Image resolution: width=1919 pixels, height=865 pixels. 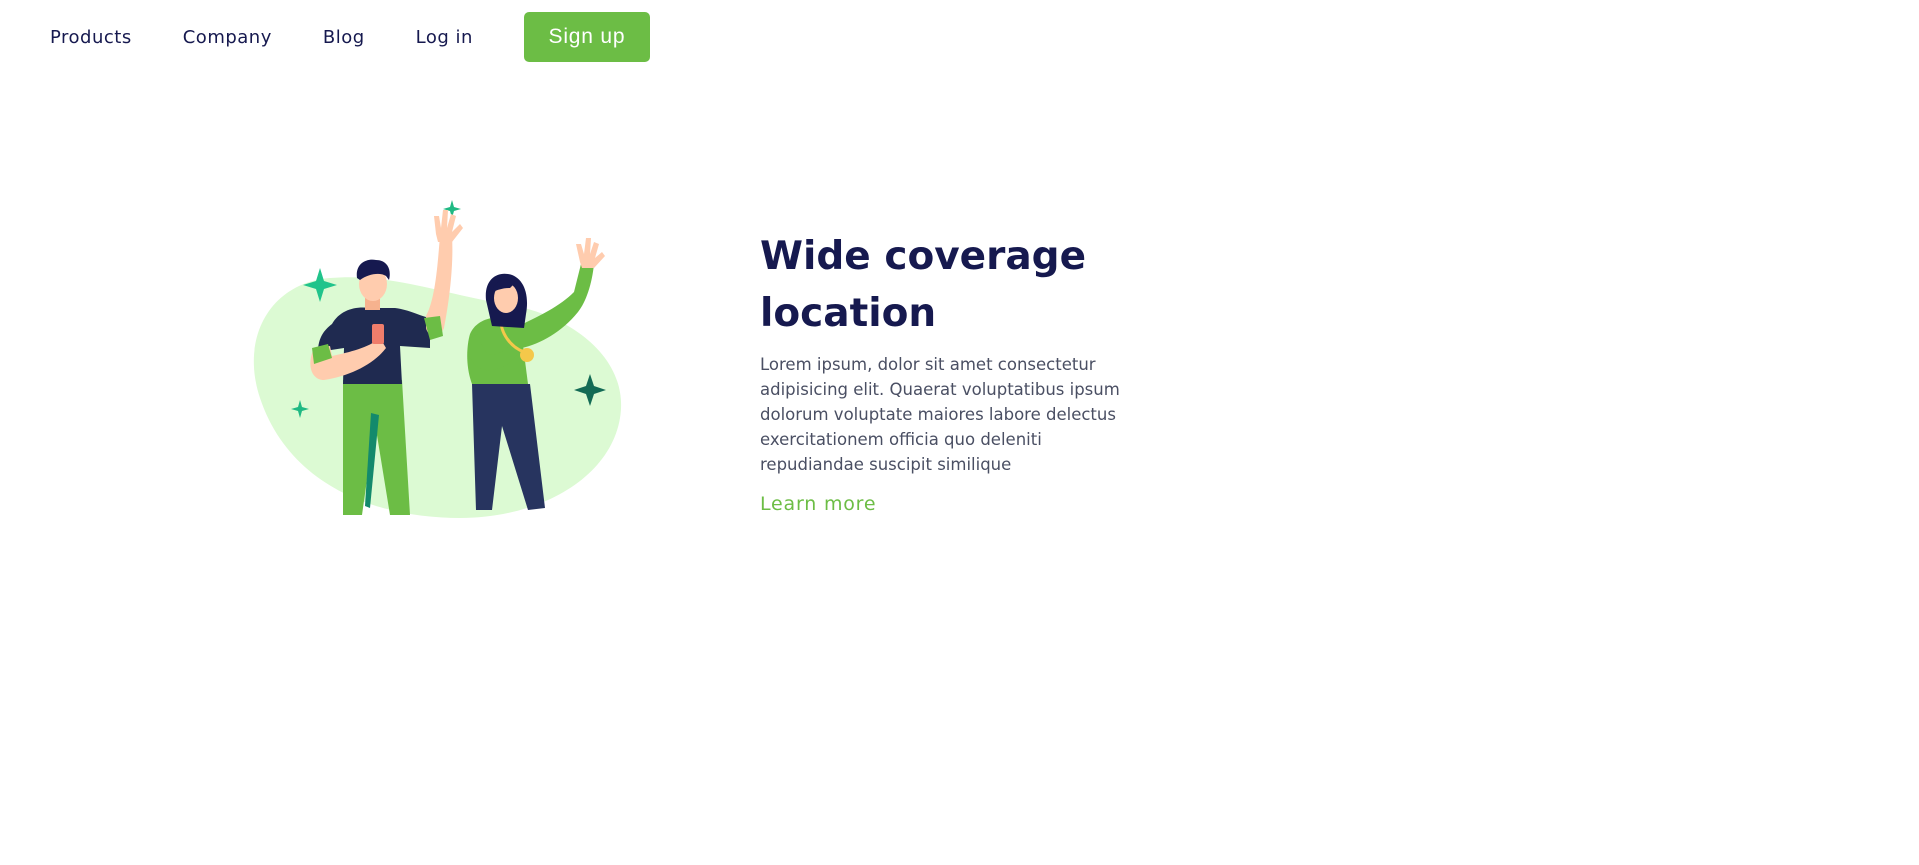 I want to click on man-hand, so click(x=448, y=226).